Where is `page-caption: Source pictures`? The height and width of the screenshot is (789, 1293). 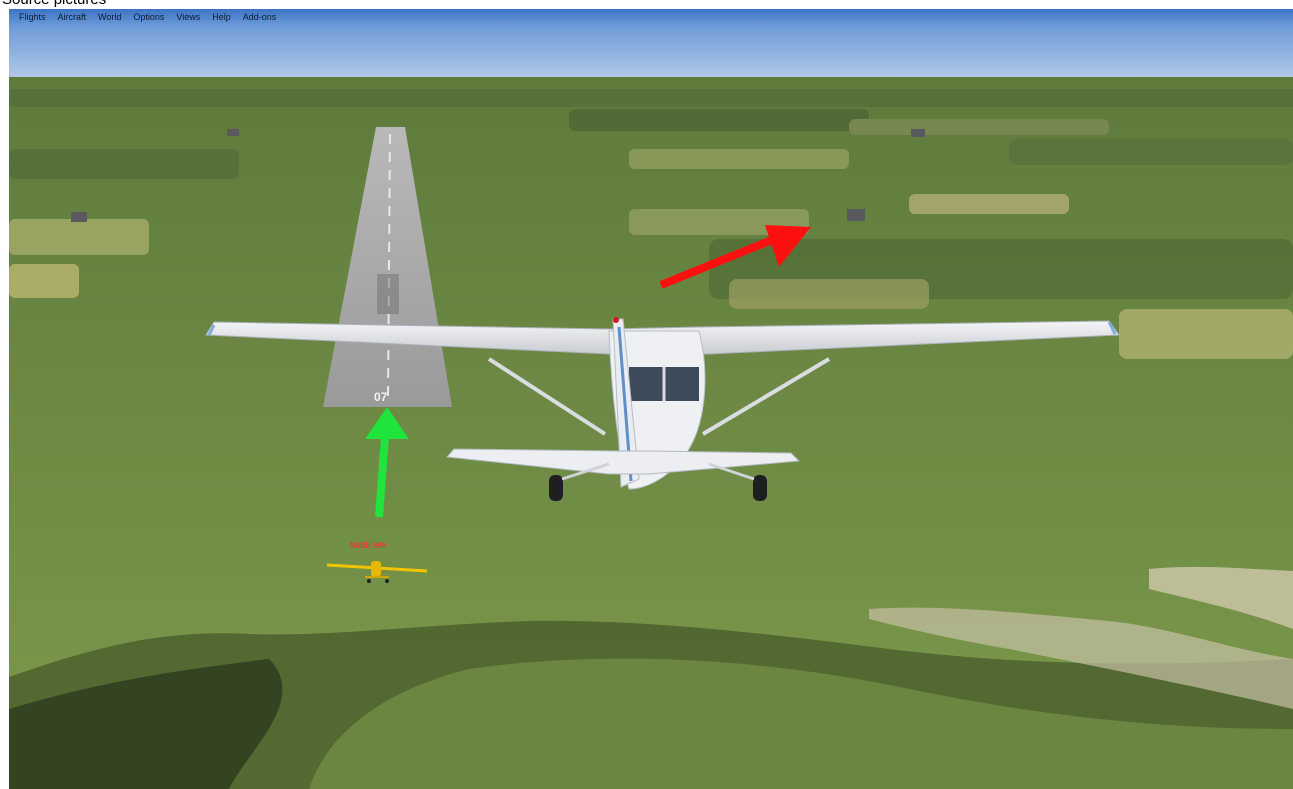
page-caption: Source pictures is located at coordinates (54, 4).